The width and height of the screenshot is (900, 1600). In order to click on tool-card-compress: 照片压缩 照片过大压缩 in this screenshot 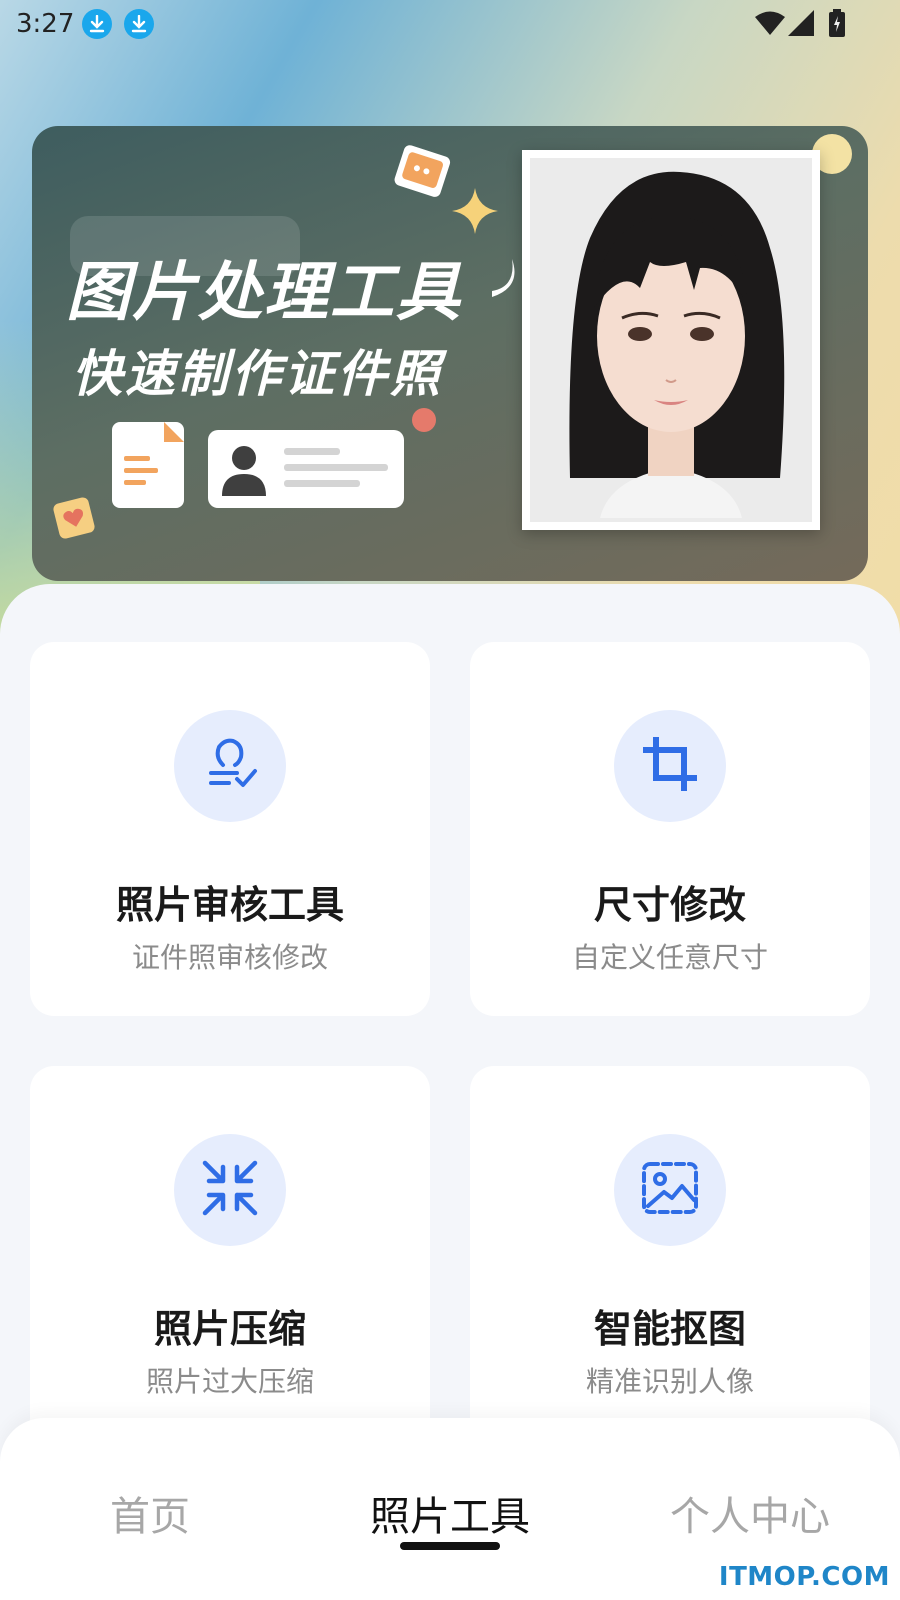, I will do `click(230, 1256)`.